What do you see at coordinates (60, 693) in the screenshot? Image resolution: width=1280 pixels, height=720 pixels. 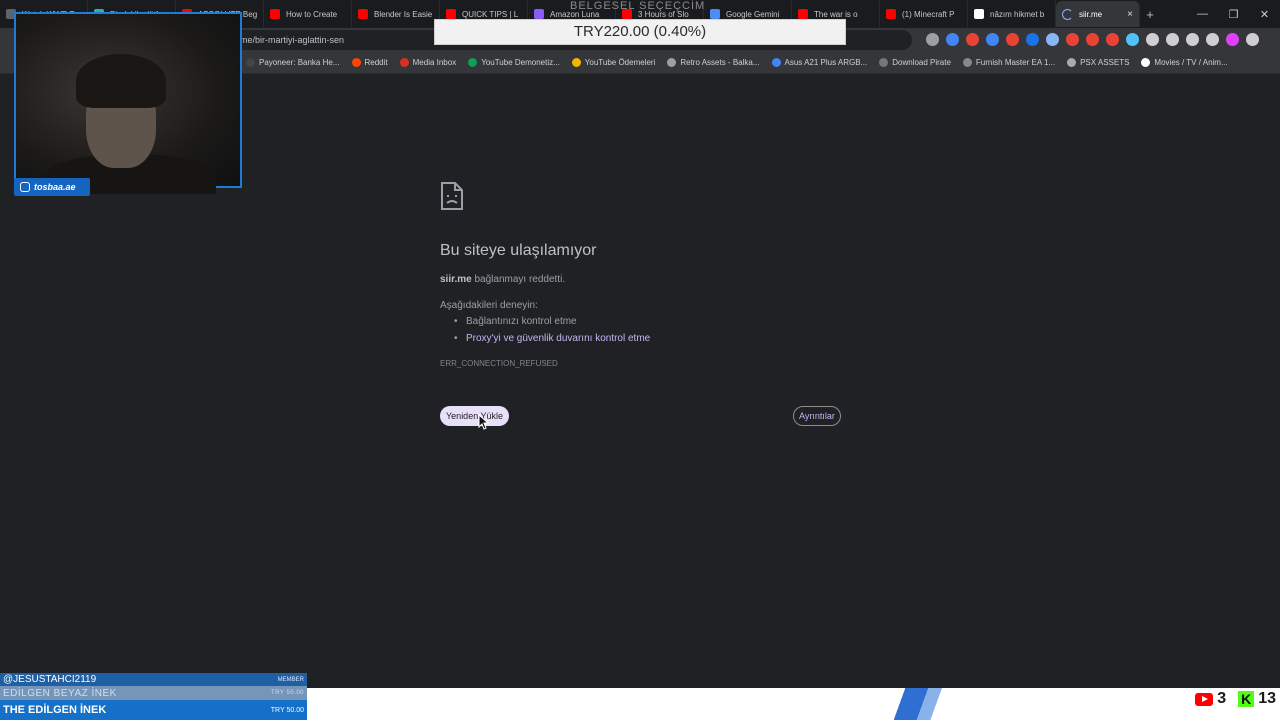 I see `chat-username: EDİLGEN BEYAZ İNEK` at bounding box center [60, 693].